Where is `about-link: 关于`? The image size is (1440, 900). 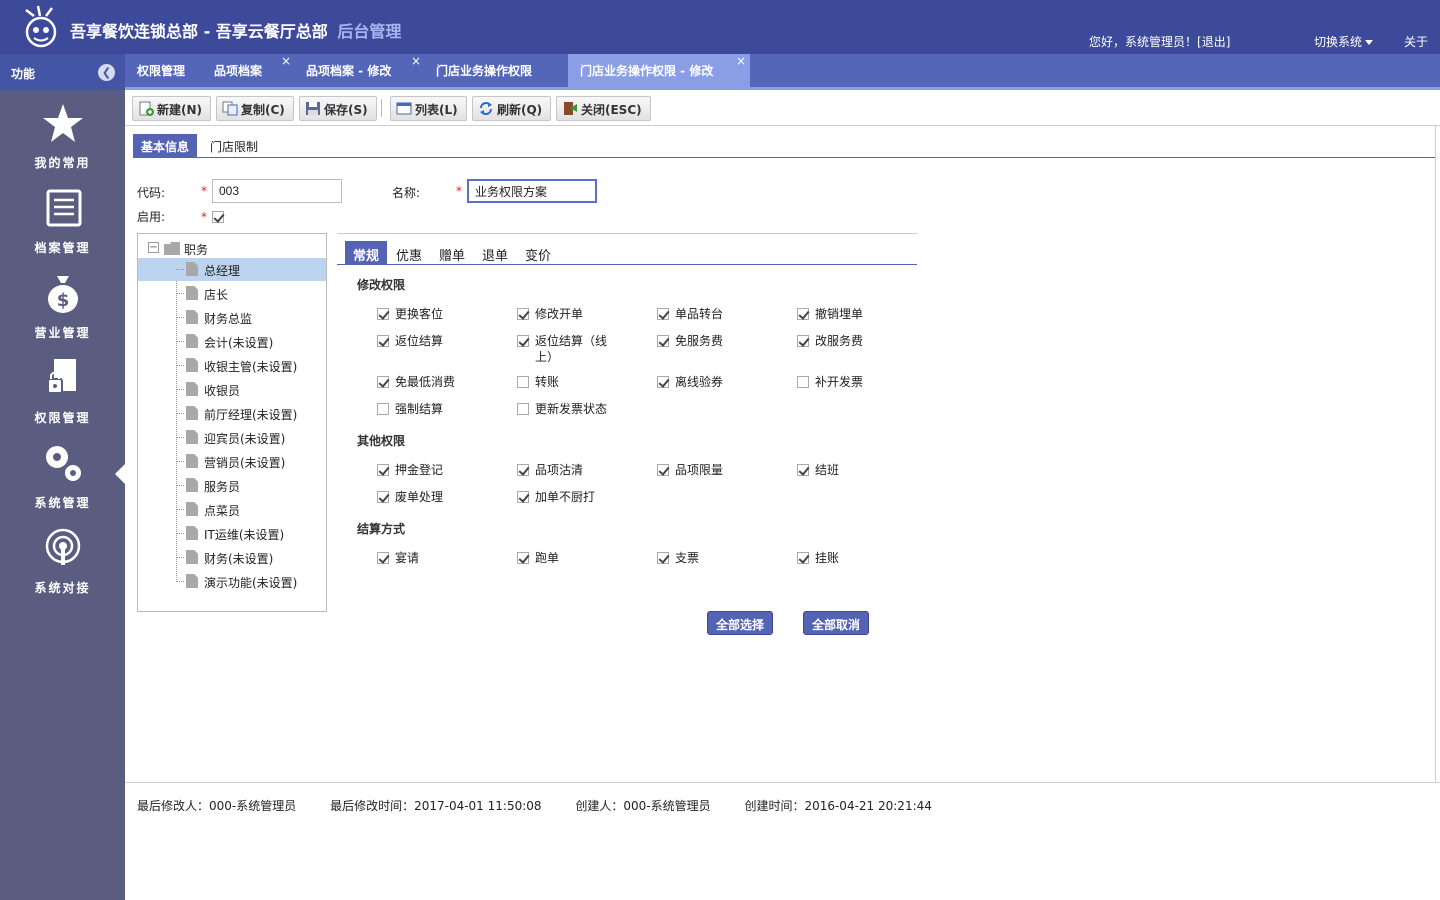
about-link: 关于 is located at coordinates (1416, 41).